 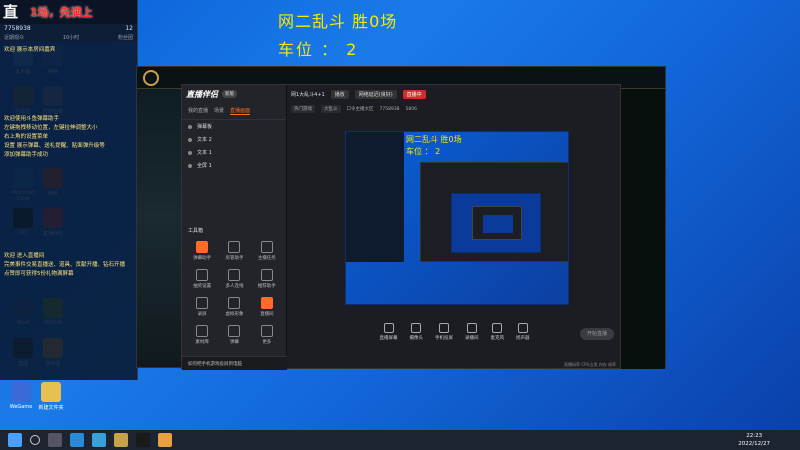 I want to click on tool-item: 素材库, so click(x=202, y=335).